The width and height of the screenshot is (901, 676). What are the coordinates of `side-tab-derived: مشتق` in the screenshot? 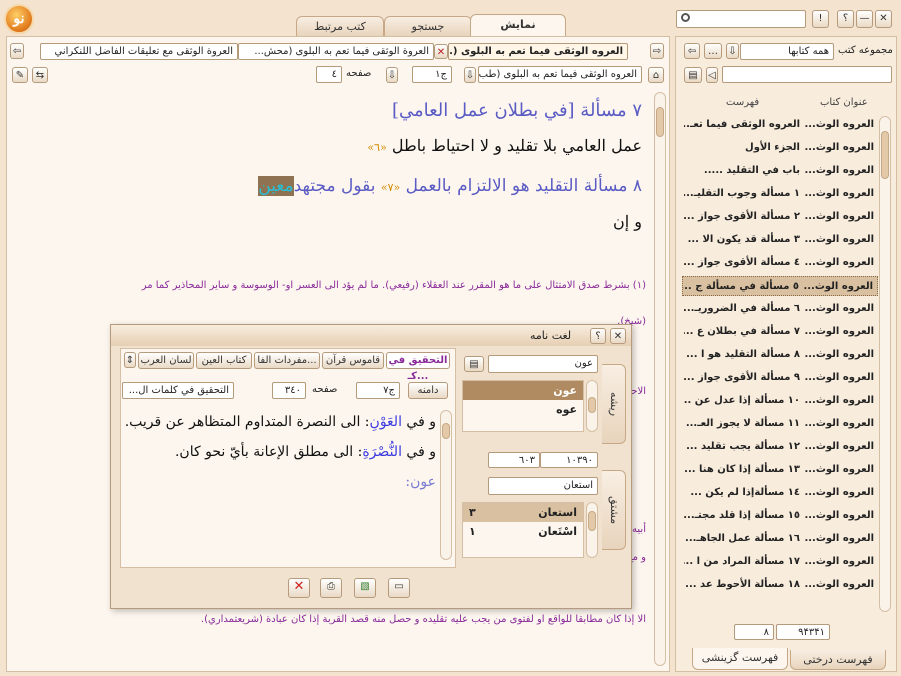 It's located at (614, 510).